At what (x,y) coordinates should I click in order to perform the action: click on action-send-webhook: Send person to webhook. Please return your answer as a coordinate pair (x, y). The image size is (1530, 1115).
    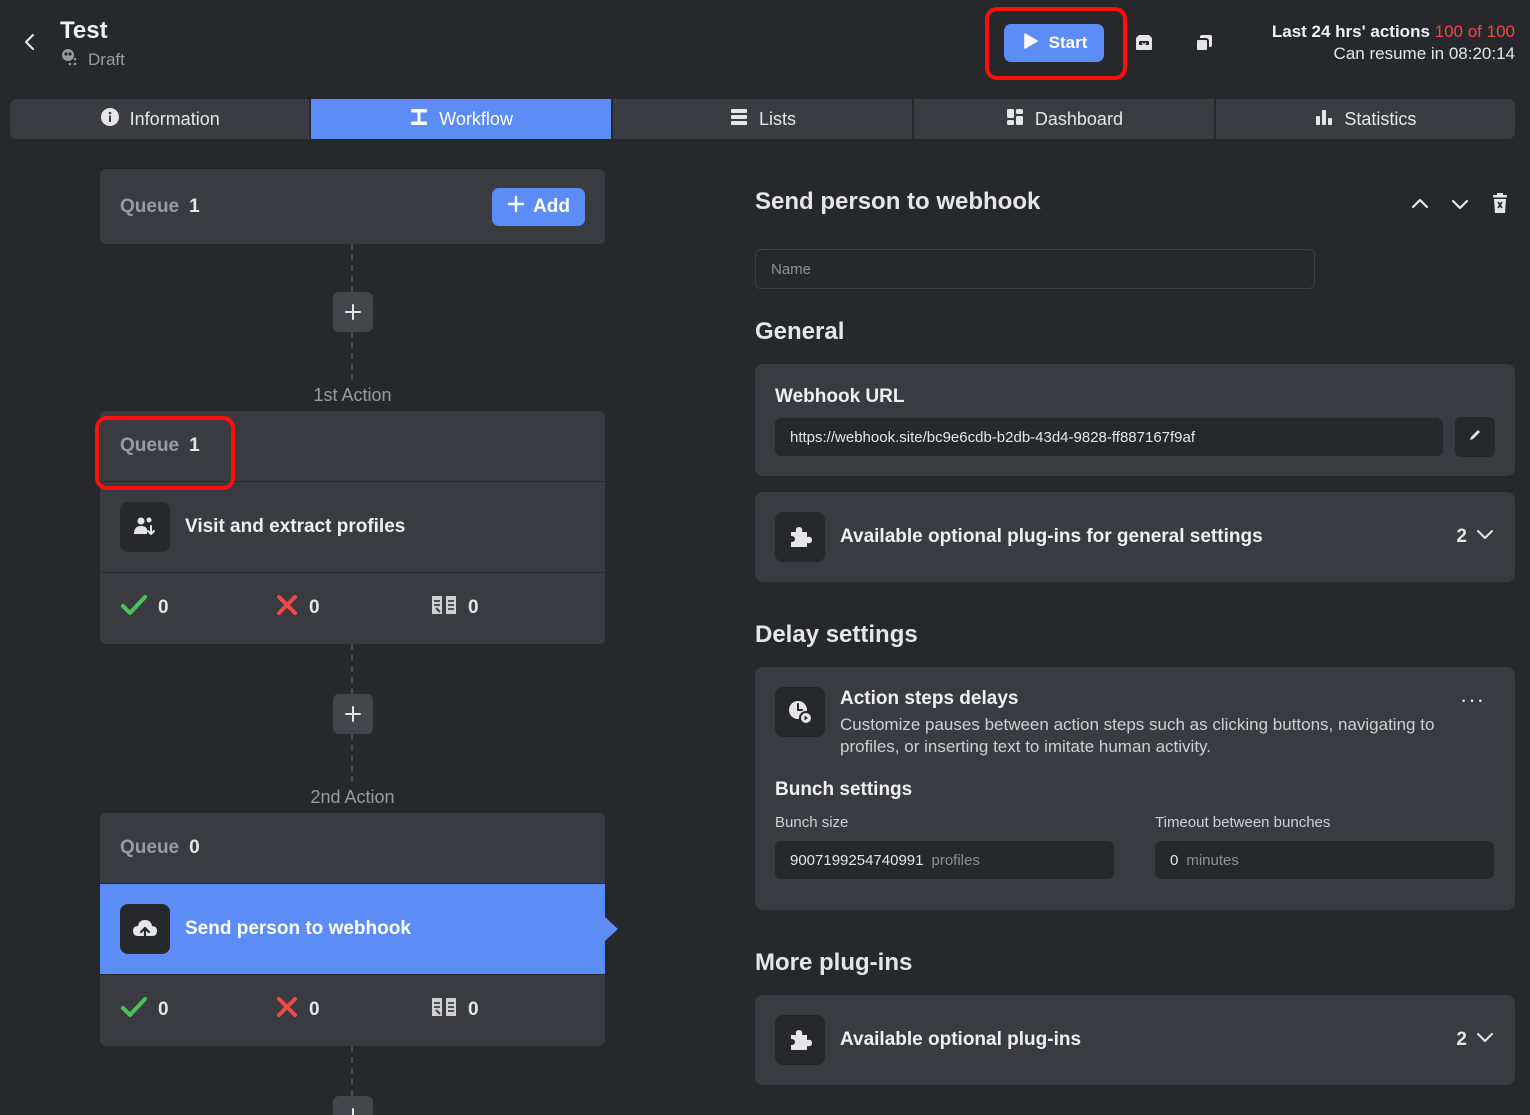
    Looking at the image, I should click on (359, 929).